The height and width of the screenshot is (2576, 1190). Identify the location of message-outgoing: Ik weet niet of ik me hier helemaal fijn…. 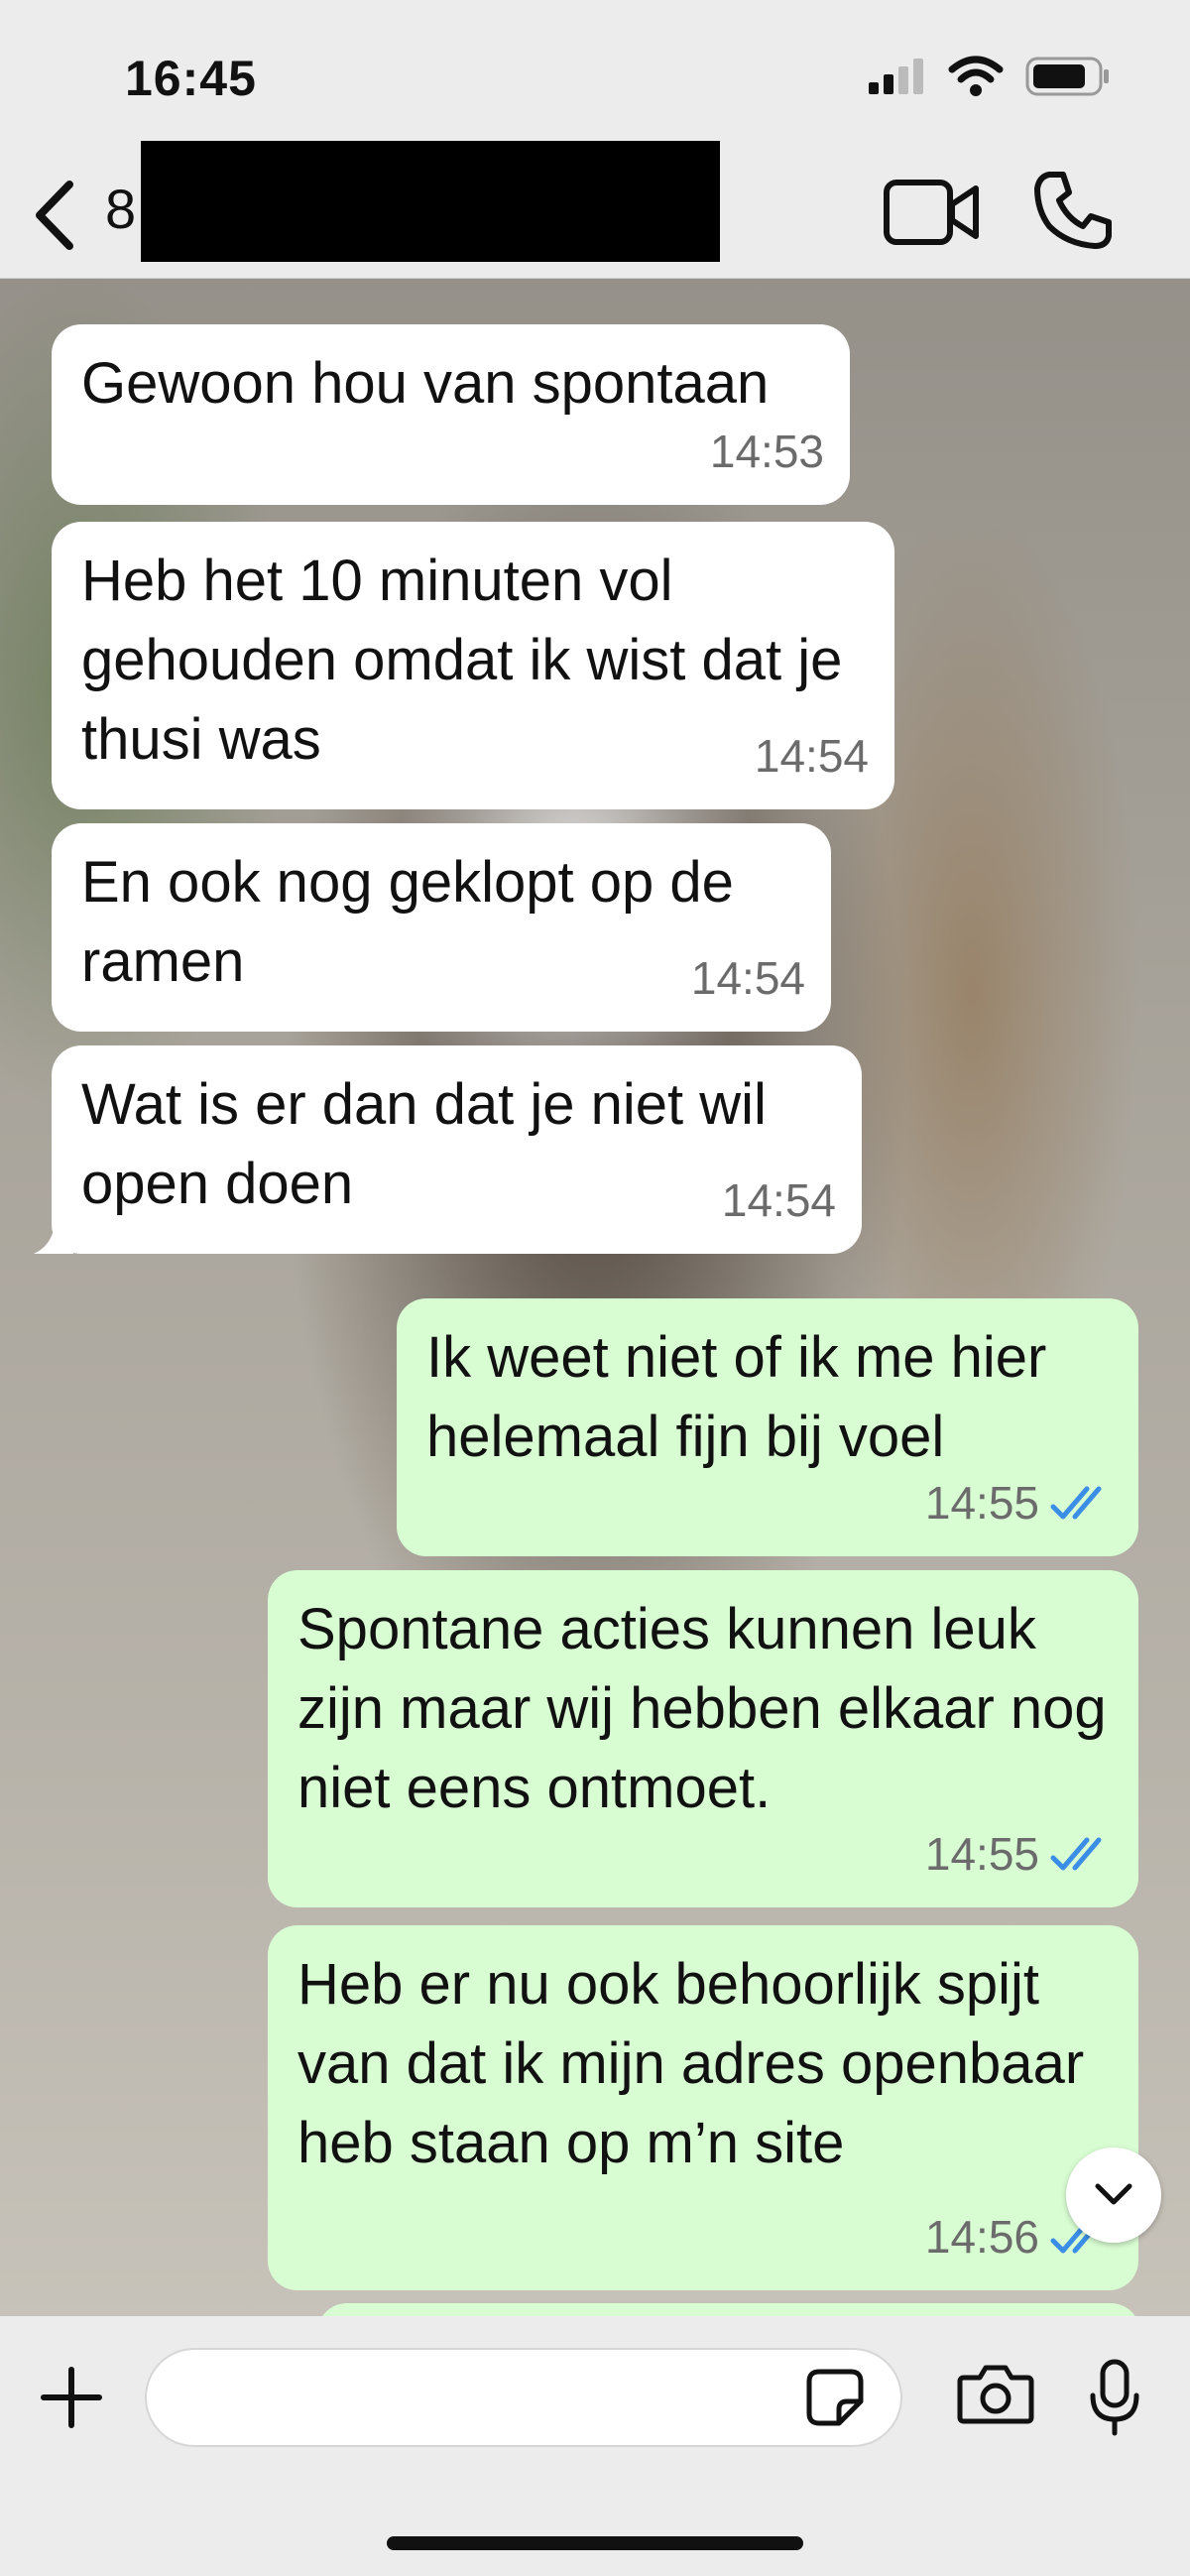
(767, 1427).